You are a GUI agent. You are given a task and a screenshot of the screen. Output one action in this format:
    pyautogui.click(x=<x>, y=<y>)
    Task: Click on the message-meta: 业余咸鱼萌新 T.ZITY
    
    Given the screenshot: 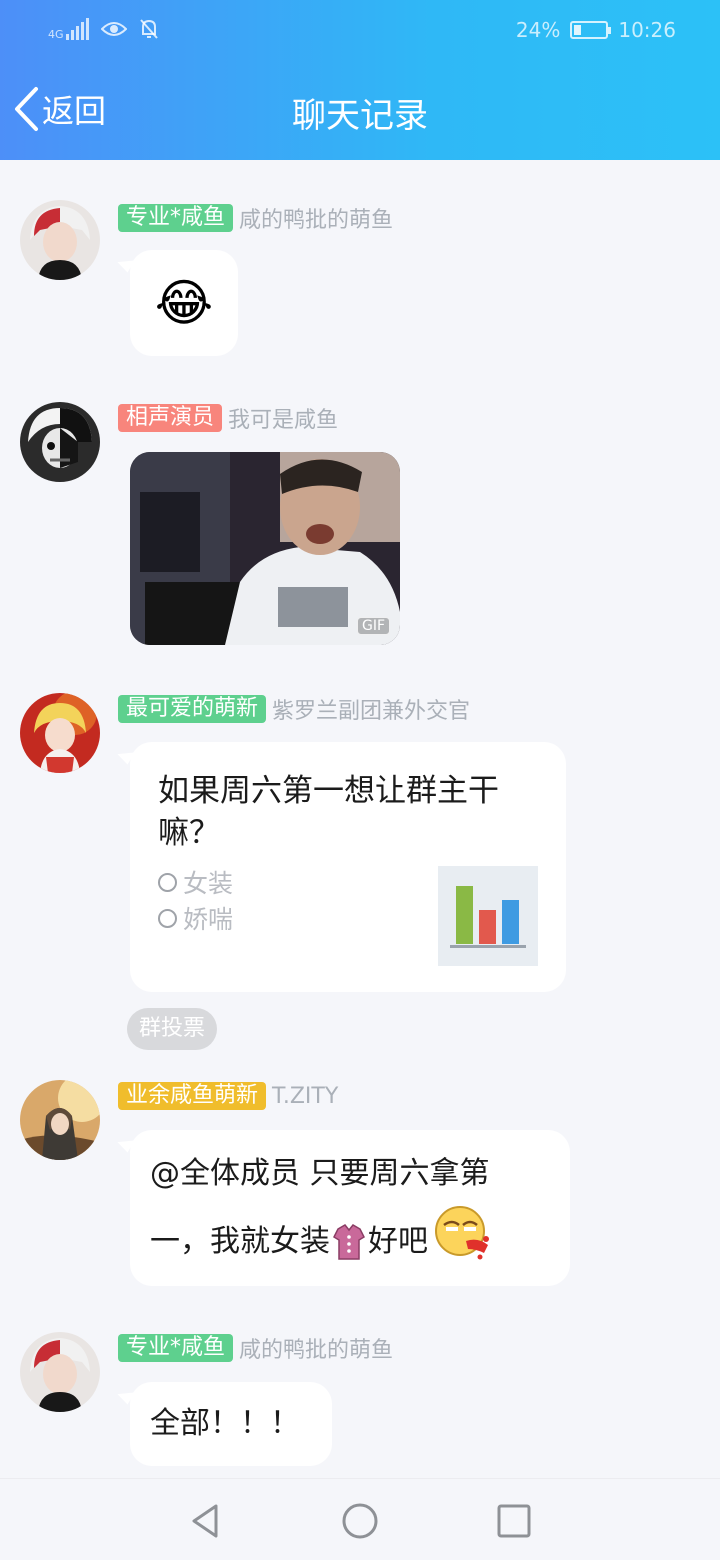 What is the action you would take?
    pyautogui.click(x=228, y=1096)
    